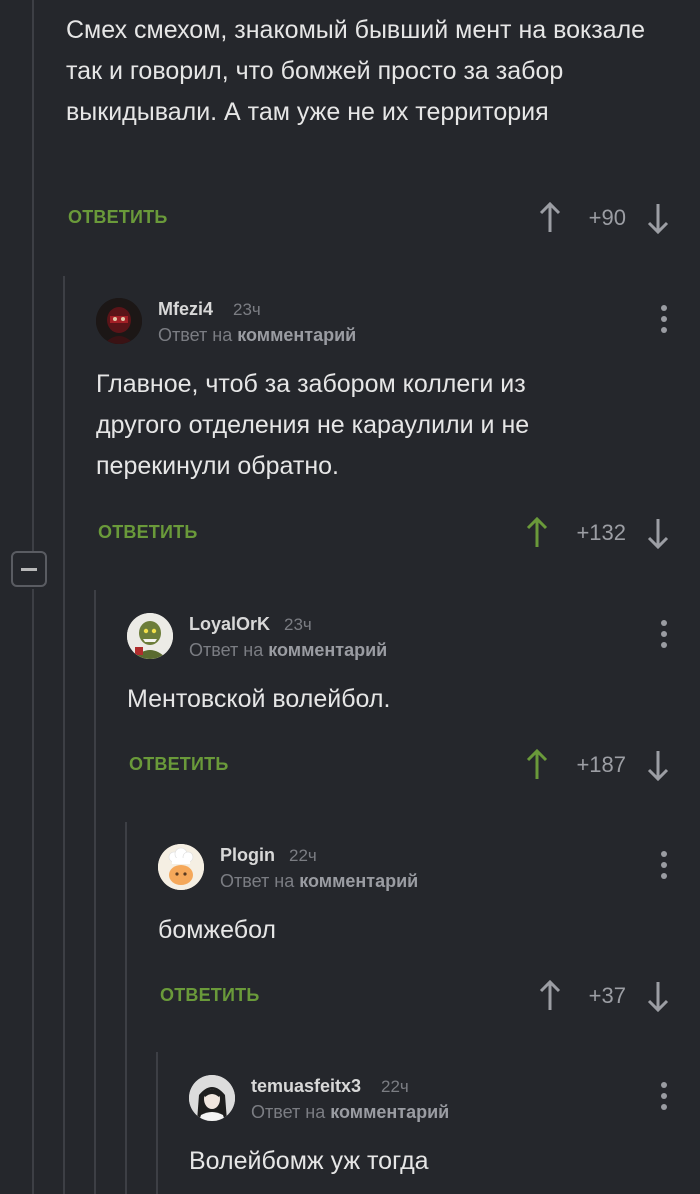 This screenshot has height=1194, width=700. I want to click on comment-header: Plogin 22ч Ответ на комментарий, so click(429, 872).